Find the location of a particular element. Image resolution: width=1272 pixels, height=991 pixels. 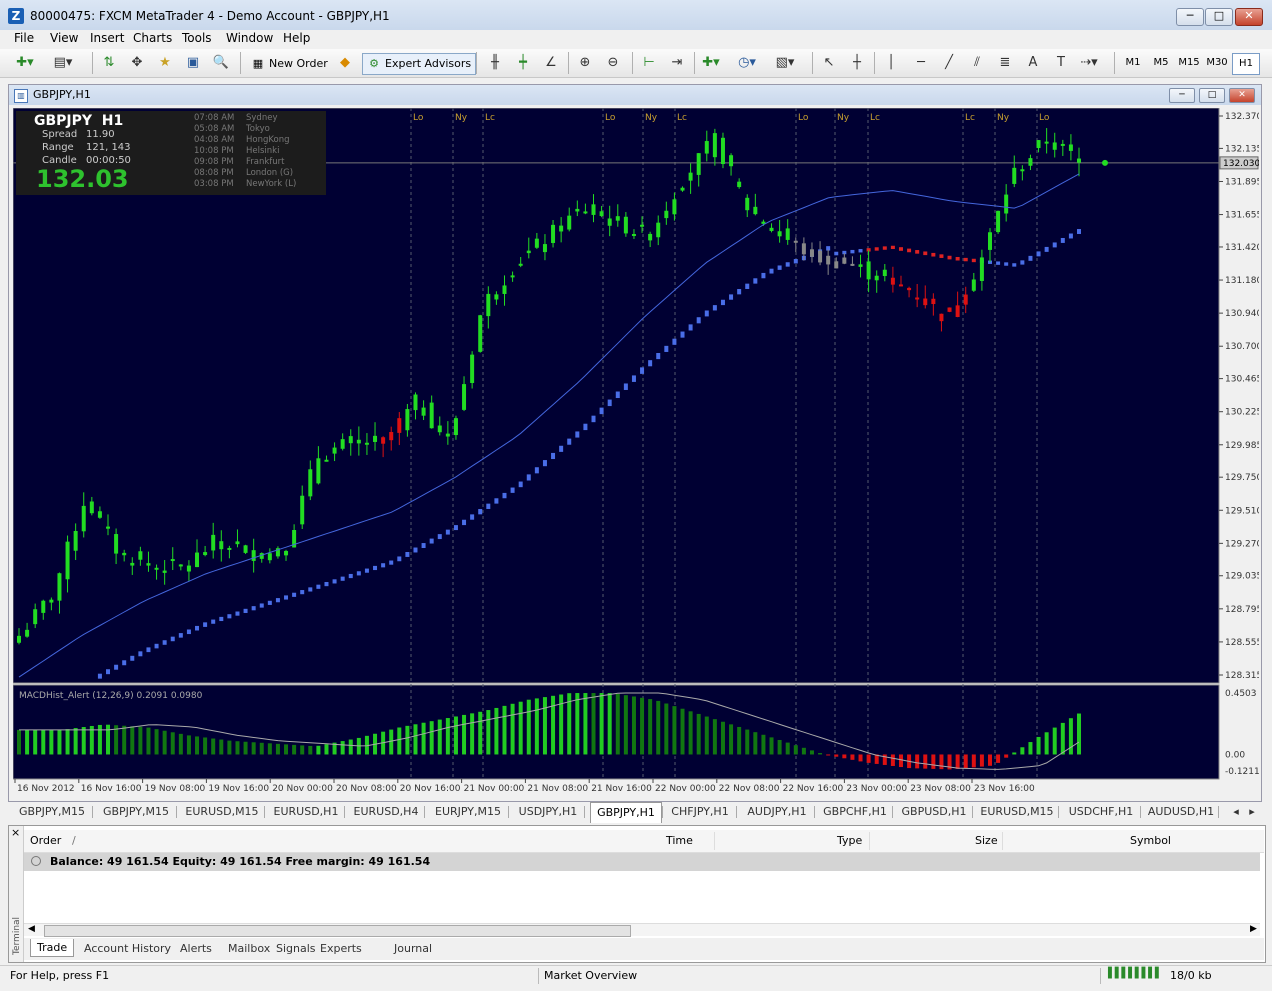

menu-tools: Tools is located at coordinates (197, 38).